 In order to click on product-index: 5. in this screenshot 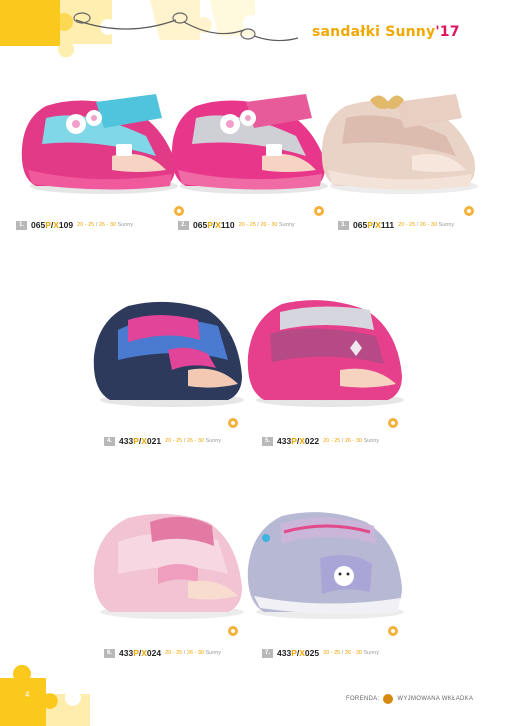, I will do `click(267, 441)`.